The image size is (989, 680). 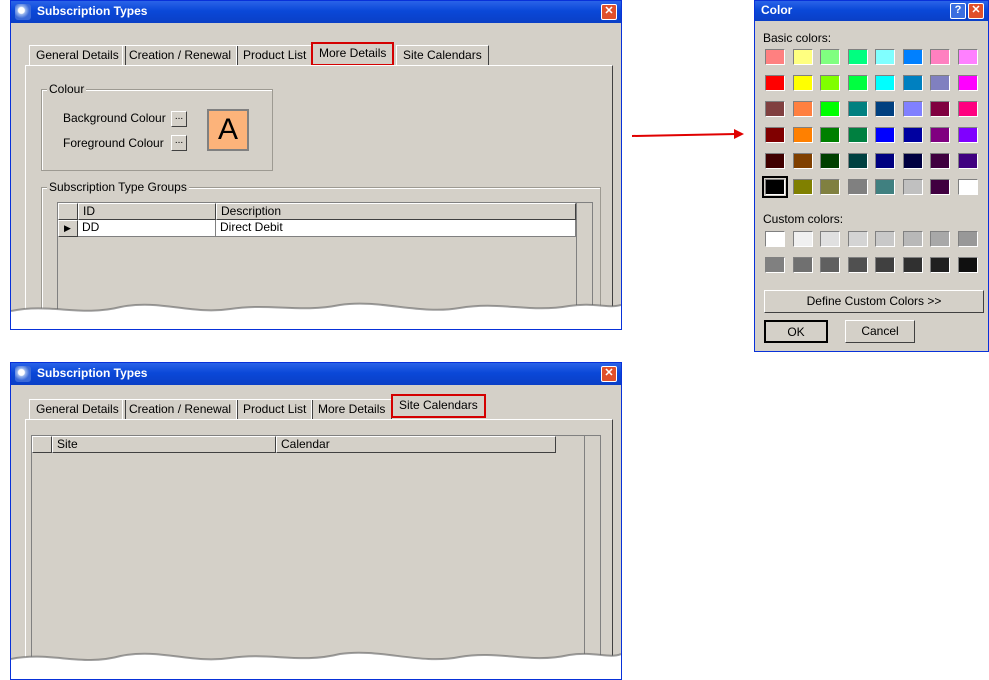 What do you see at coordinates (396, 211) in the screenshot?
I see `column-header-description: Description` at bounding box center [396, 211].